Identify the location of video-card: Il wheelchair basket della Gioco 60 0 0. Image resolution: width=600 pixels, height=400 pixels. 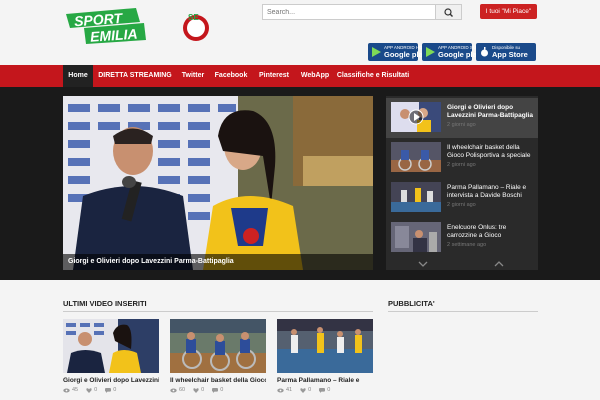
(218, 356).